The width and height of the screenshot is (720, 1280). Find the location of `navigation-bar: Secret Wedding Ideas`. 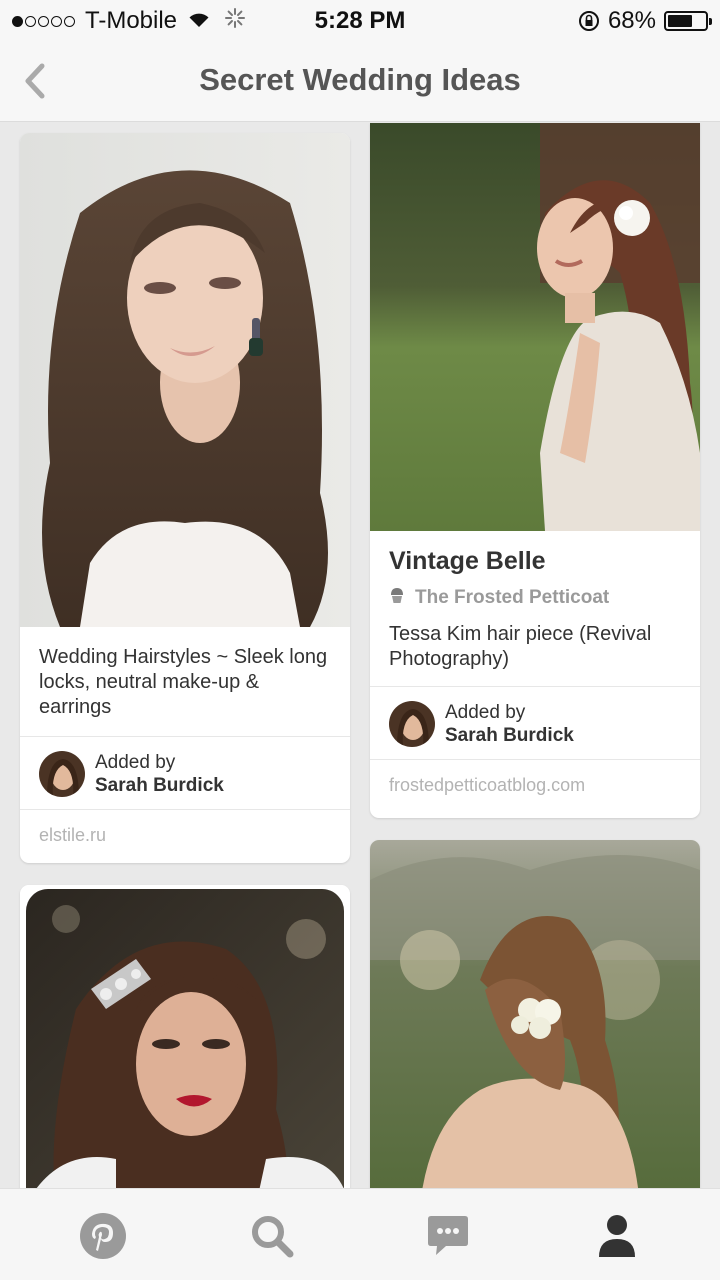

navigation-bar: Secret Wedding Ideas is located at coordinates (360, 81).